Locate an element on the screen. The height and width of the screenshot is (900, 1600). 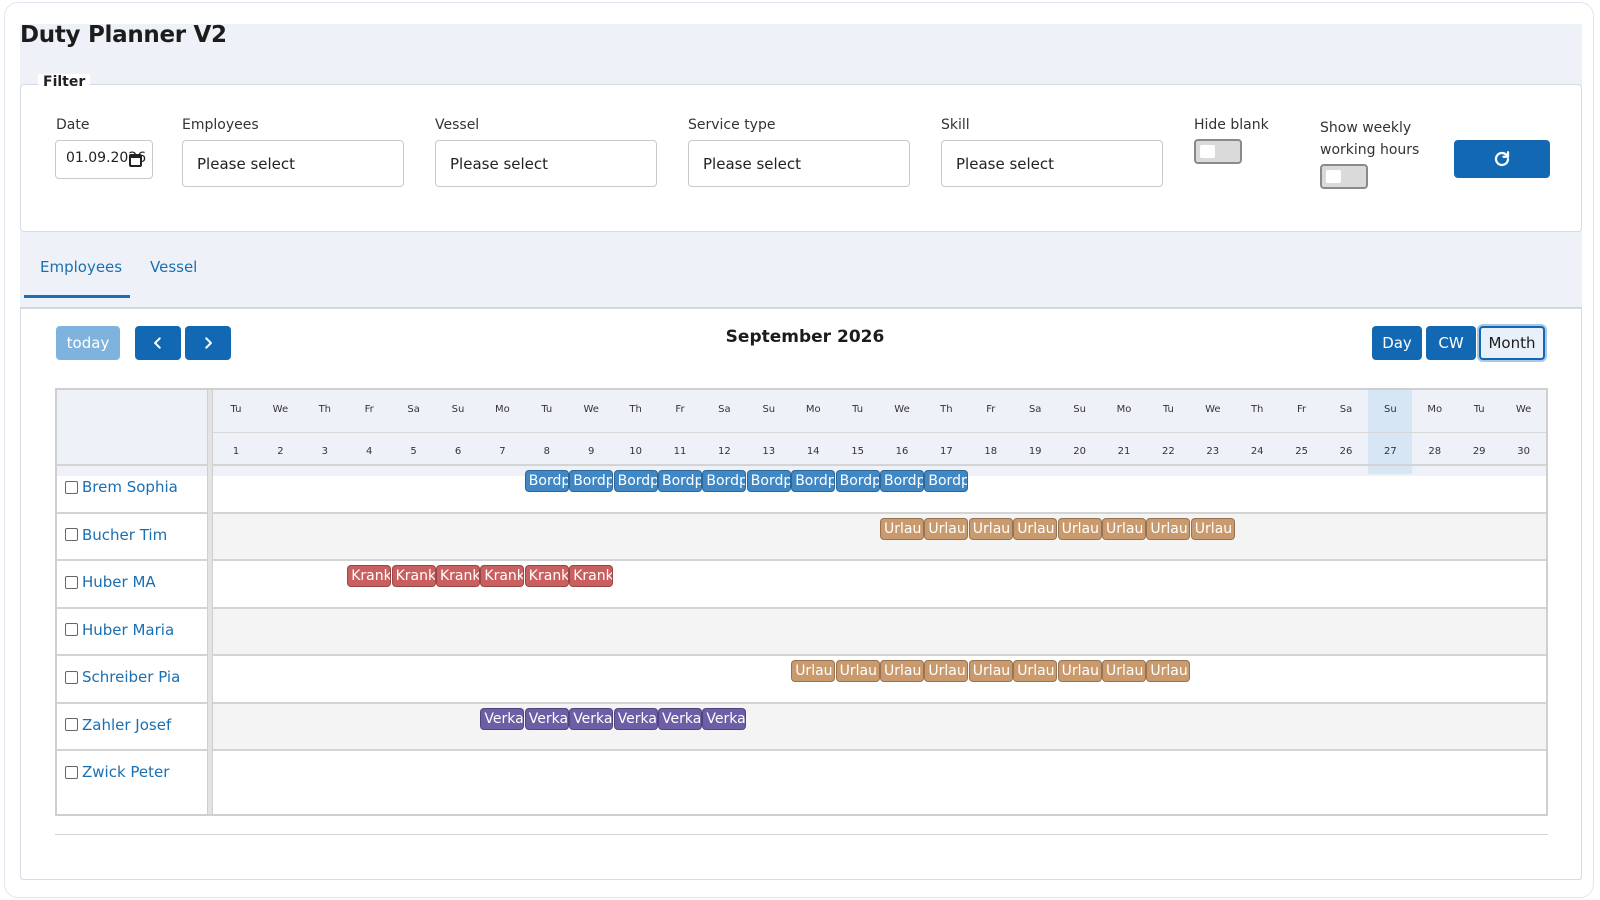
day-number: 10 is located at coordinates (636, 451).